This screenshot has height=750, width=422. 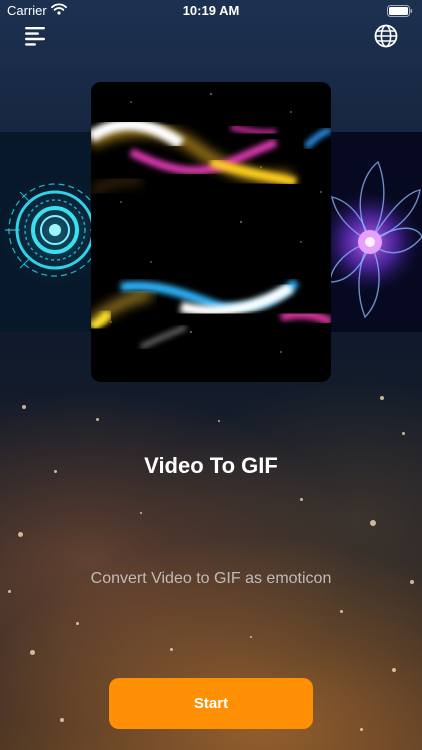 I want to click on clock: 10:19 AM, so click(x=211, y=10).